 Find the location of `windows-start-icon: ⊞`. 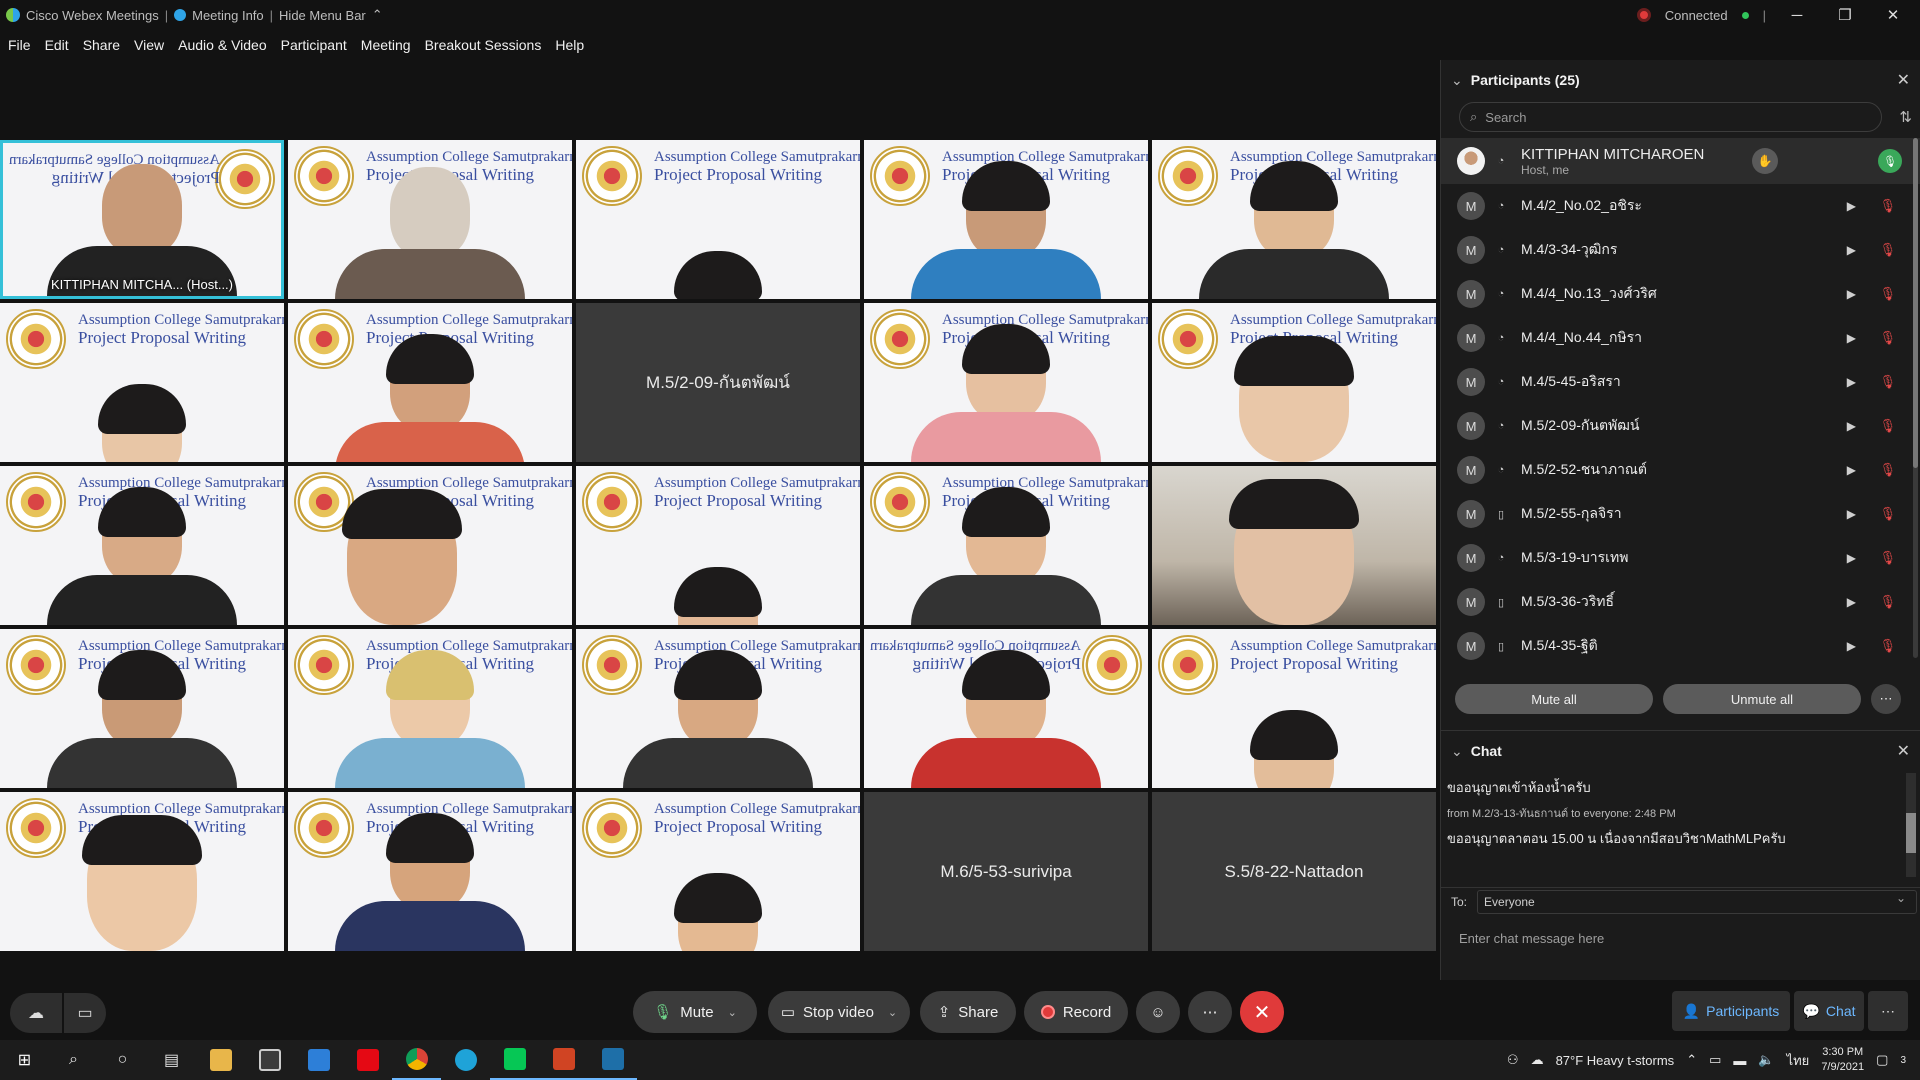

windows-start-icon: ⊞ is located at coordinates (24, 1060).